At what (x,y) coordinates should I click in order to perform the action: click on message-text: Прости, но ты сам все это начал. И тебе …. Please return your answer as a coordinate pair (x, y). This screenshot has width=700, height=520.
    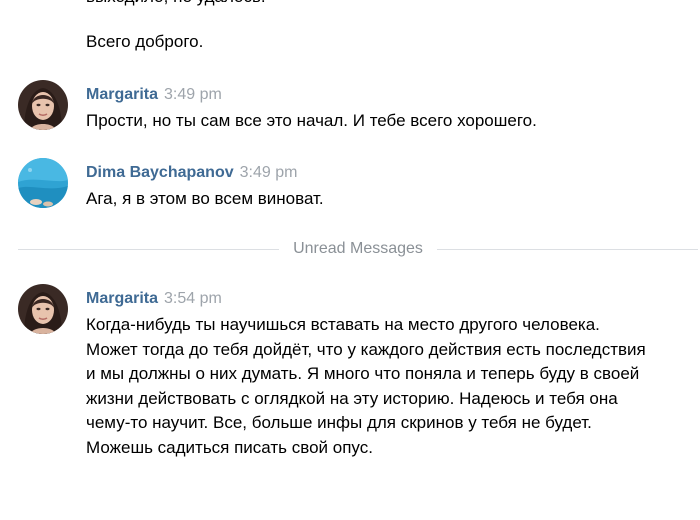
    Looking at the image, I should click on (311, 120).